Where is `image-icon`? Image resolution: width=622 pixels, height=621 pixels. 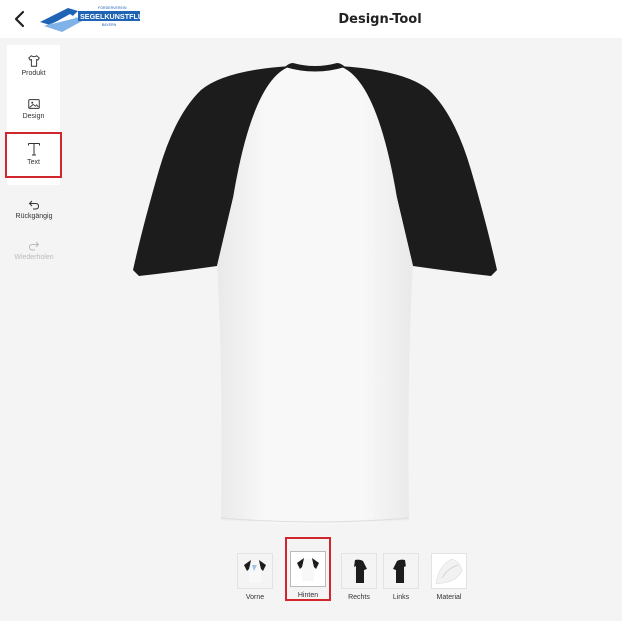
image-icon is located at coordinates (33, 104).